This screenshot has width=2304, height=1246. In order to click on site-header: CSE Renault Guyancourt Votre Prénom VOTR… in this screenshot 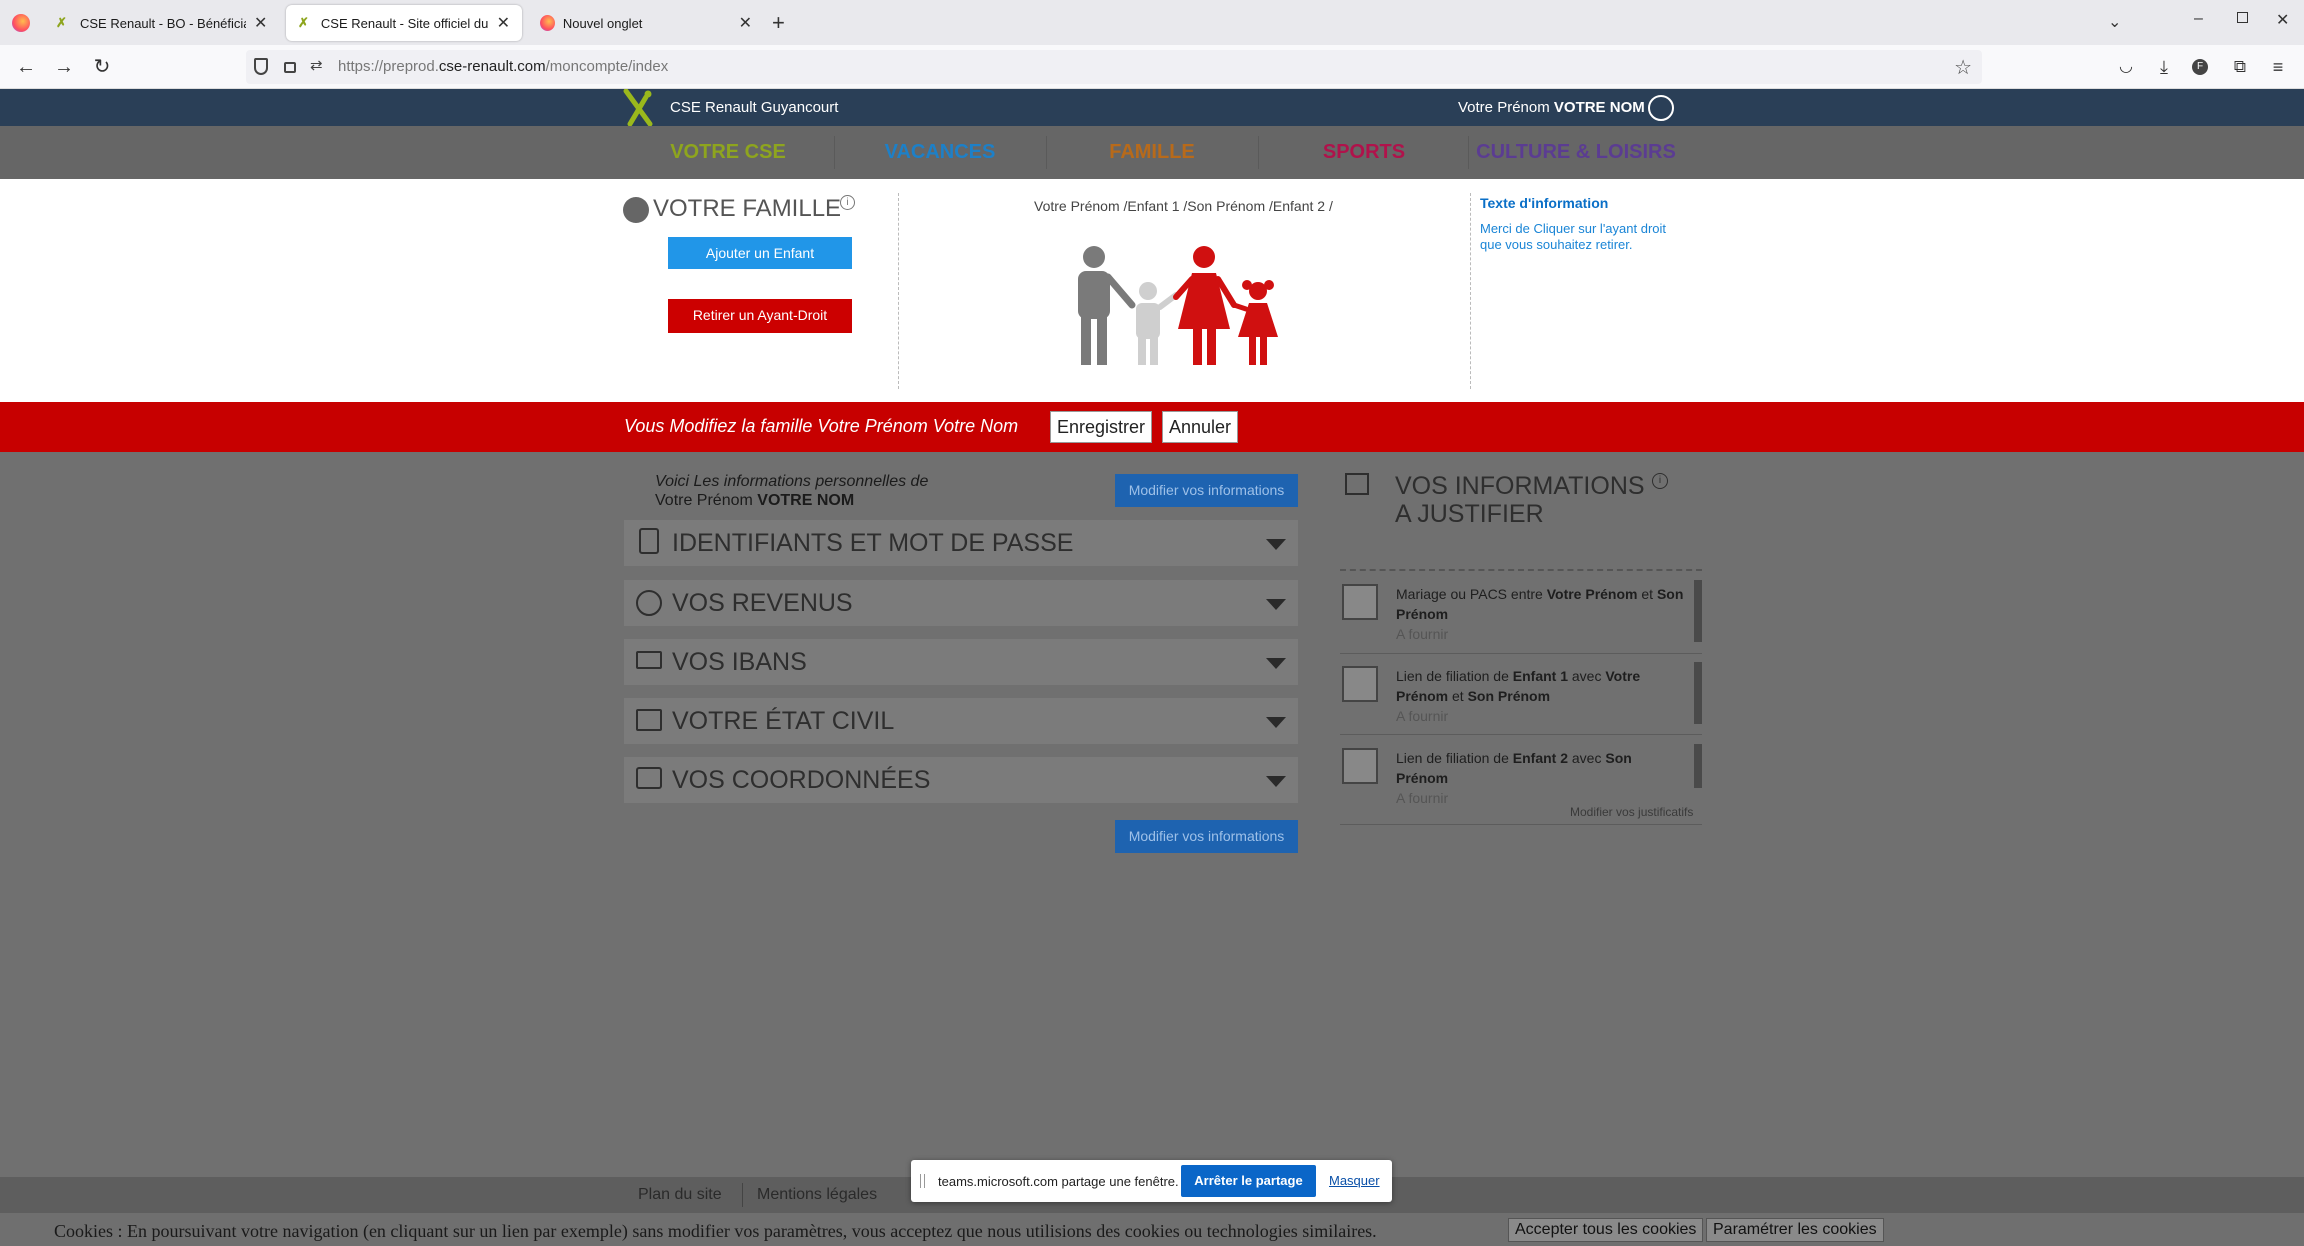, I will do `click(1152, 107)`.